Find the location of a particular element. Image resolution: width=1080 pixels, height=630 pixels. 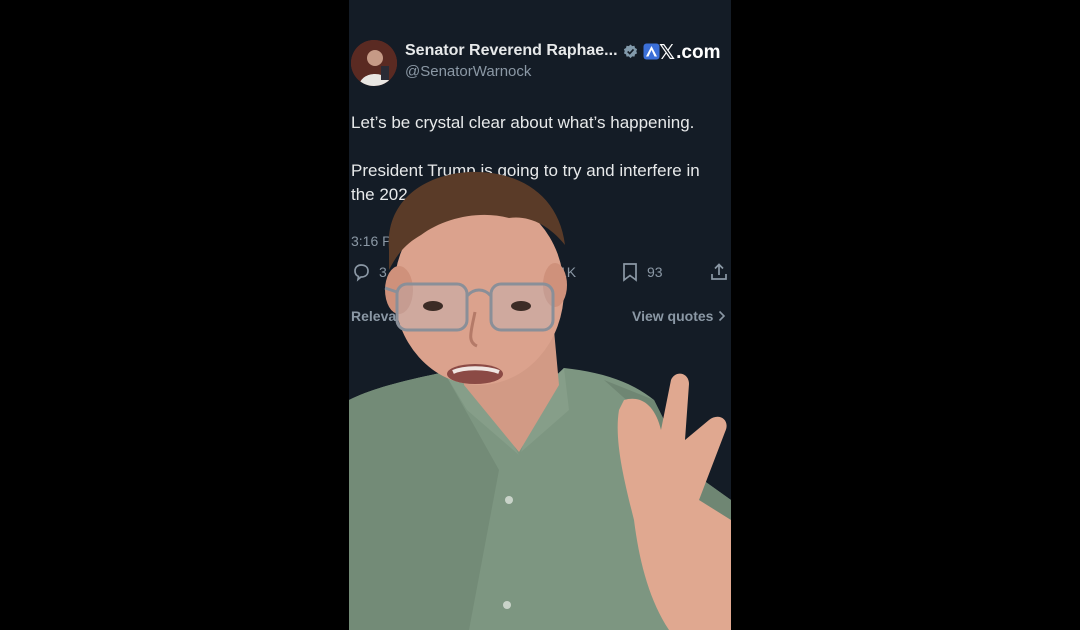

view-quotes-link: View quotes is located at coordinates (679, 316).